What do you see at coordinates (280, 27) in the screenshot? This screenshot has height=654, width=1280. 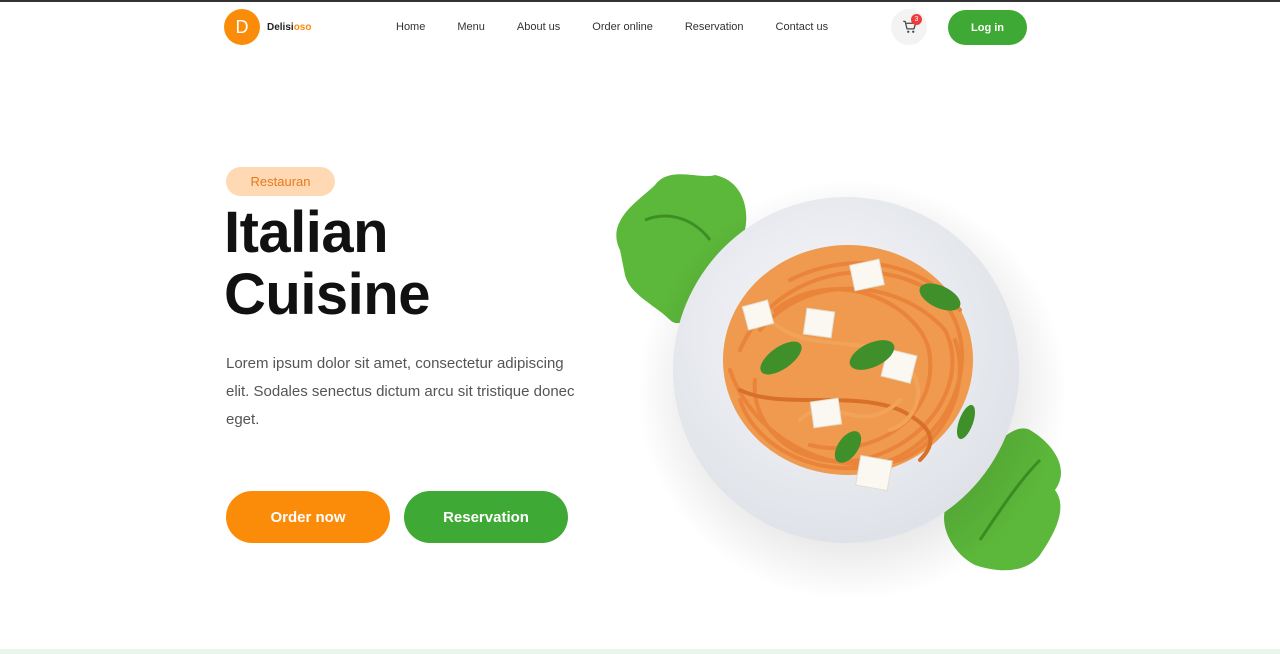 I see `brand-name-part1: Delisi` at bounding box center [280, 27].